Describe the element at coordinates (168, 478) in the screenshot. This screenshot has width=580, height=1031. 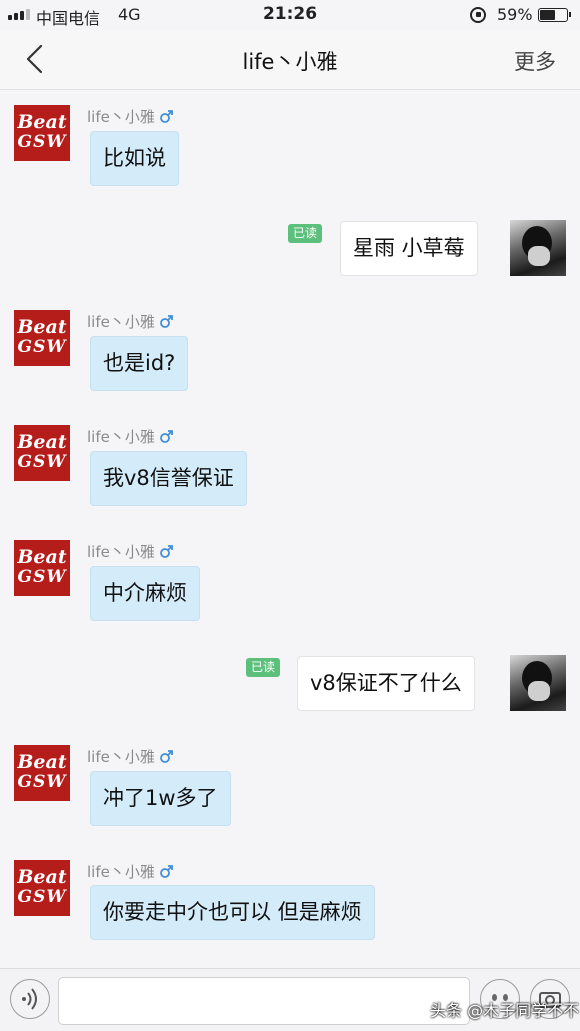
I see `message-bubble-incoming: 我v8信誉保证` at that location.